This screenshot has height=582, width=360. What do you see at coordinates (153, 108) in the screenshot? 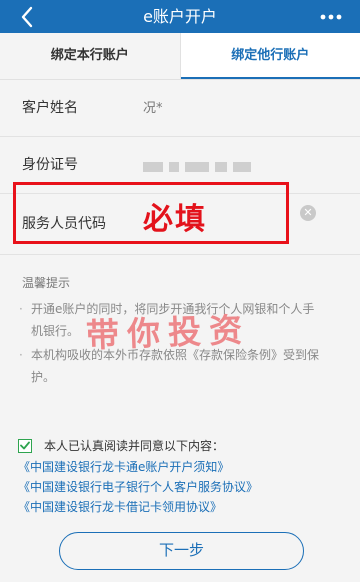
I see `name-value: 况*` at bounding box center [153, 108].